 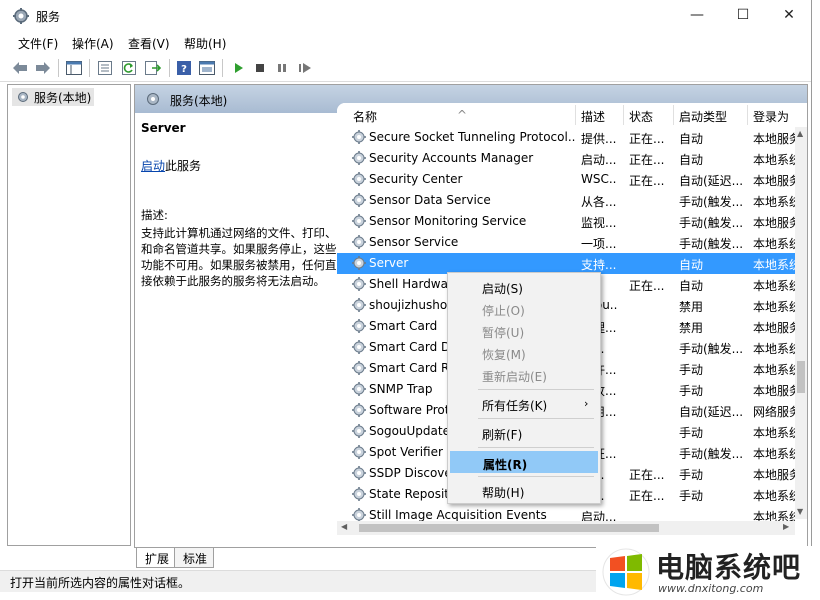 What do you see at coordinates (153, 166) in the screenshot?
I see `start-service-link: 启动` at bounding box center [153, 166].